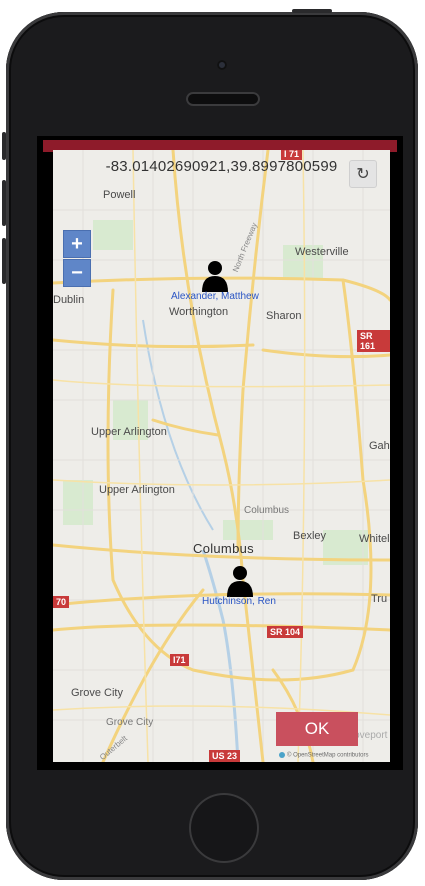 This screenshot has width=425, height=886. What do you see at coordinates (77, 273) in the screenshot?
I see `zoom-out-button: −` at bounding box center [77, 273].